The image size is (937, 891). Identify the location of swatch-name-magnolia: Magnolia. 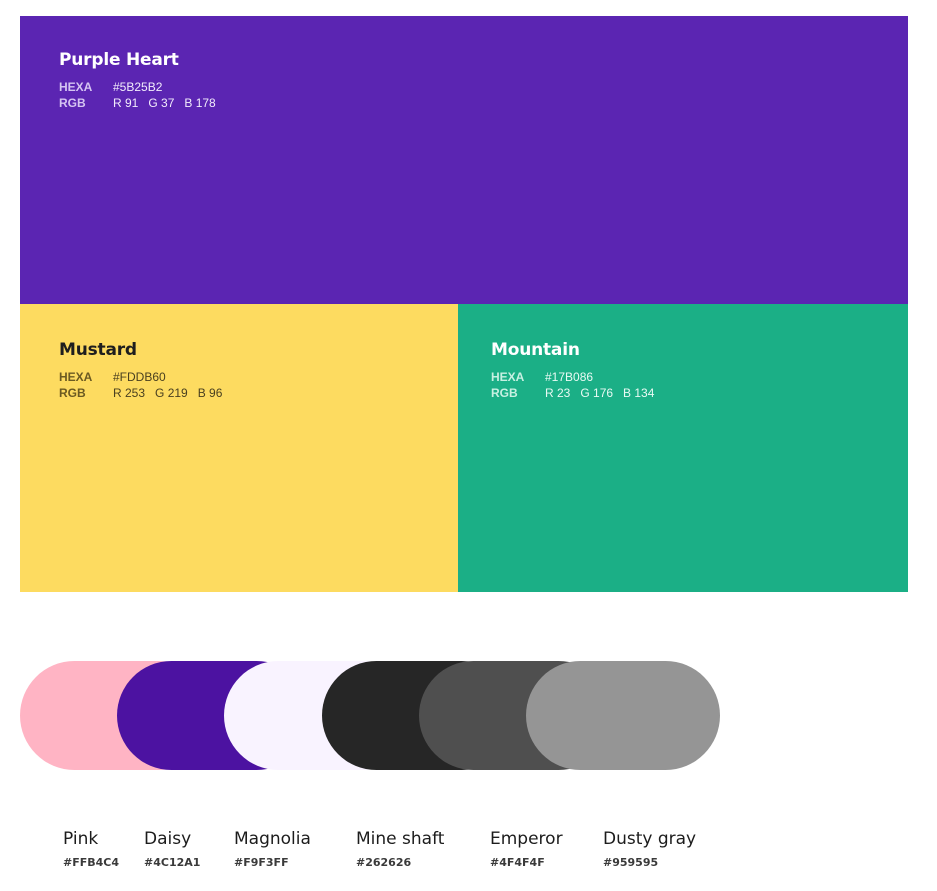
(272, 839).